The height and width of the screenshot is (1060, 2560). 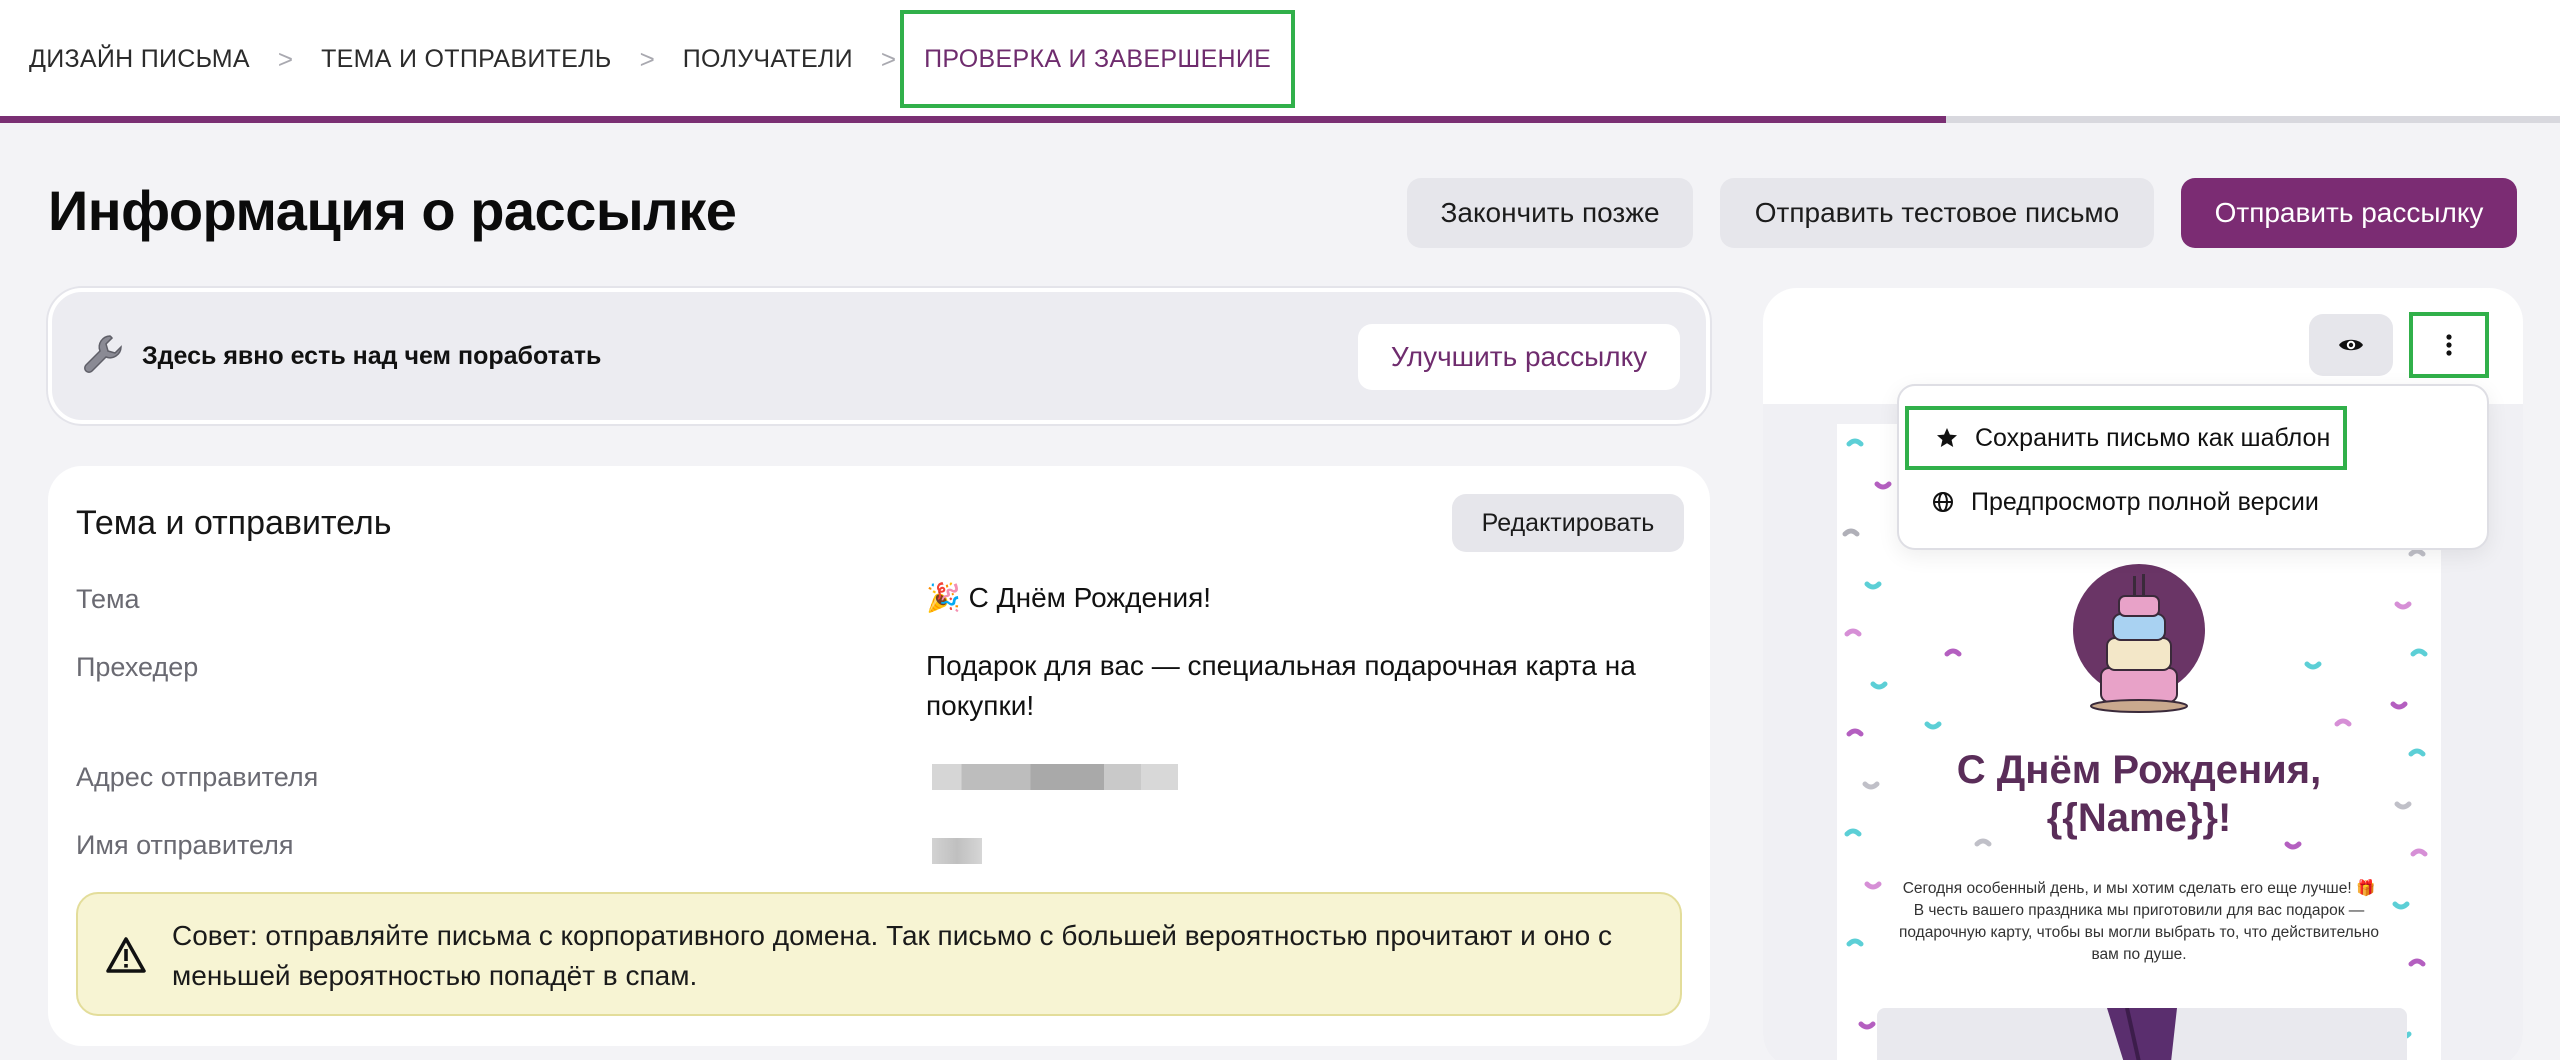 I want to click on sender-address-label: Адрес отправителя, so click(x=197, y=777).